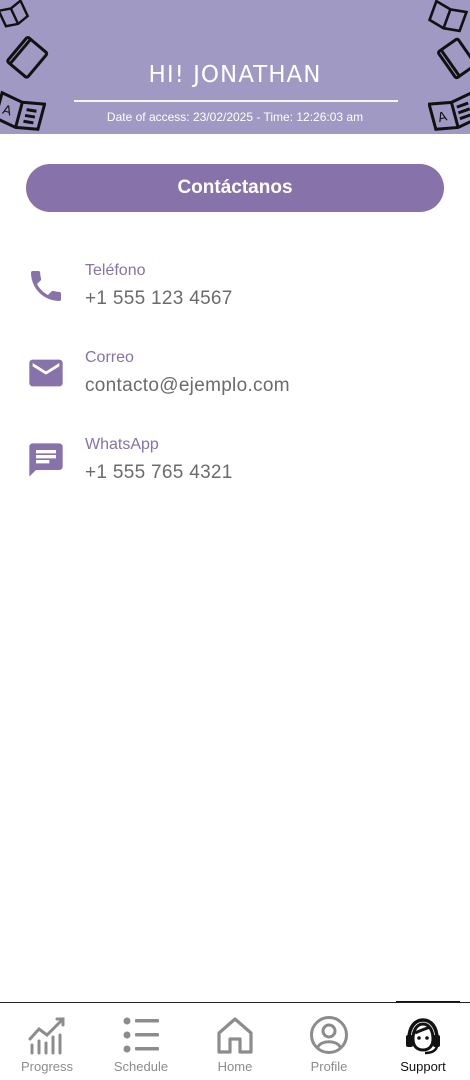 This screenshot has width=470, height=1080. Describe the element at coordinates (235, 1035) in the screenshot. I see `home-icon` at that location.